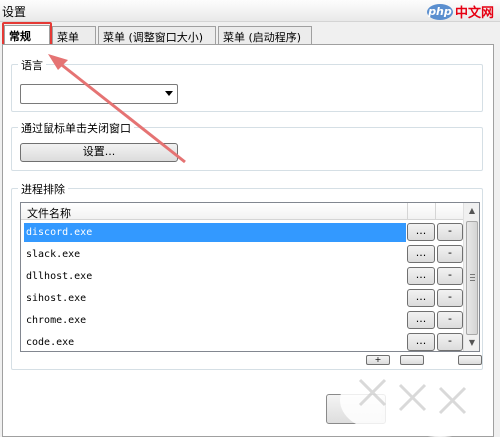  I want to click on list-scrollbar: ▲ ▼, so click(471, 277).